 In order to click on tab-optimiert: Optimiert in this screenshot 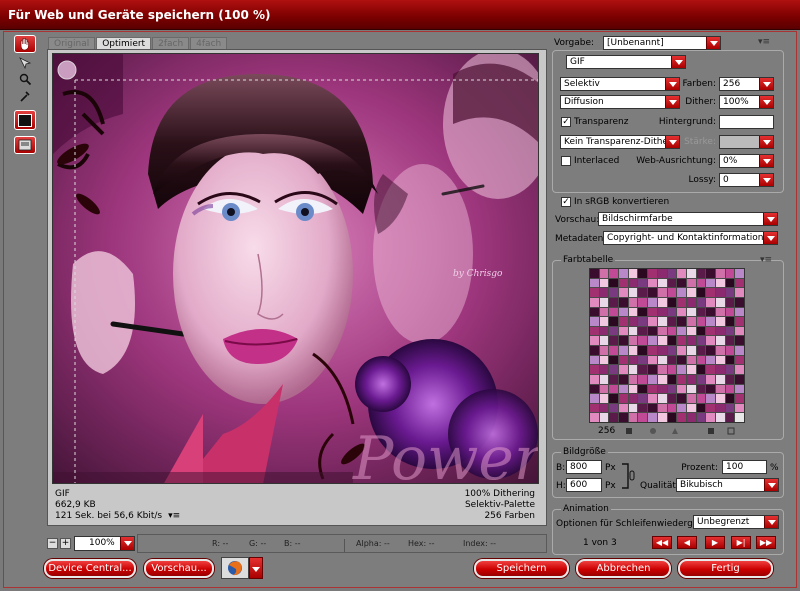, I will do `click(124, 43)`.